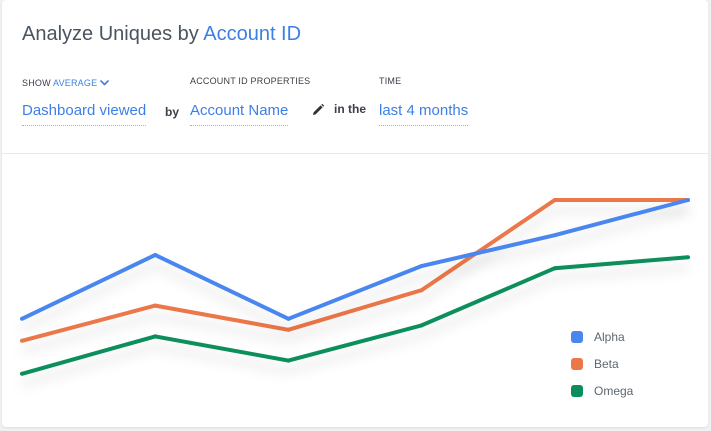  What do you see at coordinates (609, 337) in the screenshot?
I see `legend-label: Alpha` at bounding box center [609, 337].